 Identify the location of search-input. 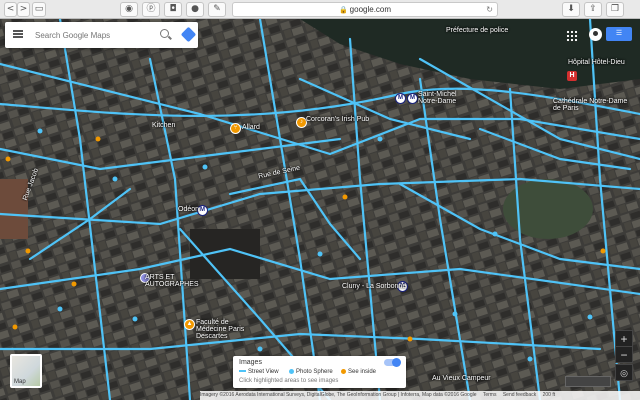
(92, 35).